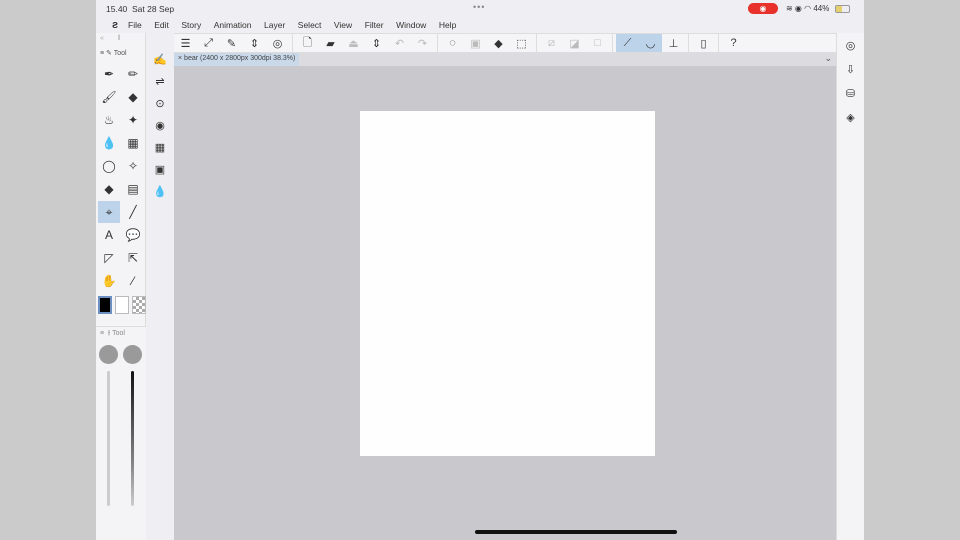 The height and width of the screenshot is (540, 960). I want to click on stepper-icon: ⇕, so click(254, 43).